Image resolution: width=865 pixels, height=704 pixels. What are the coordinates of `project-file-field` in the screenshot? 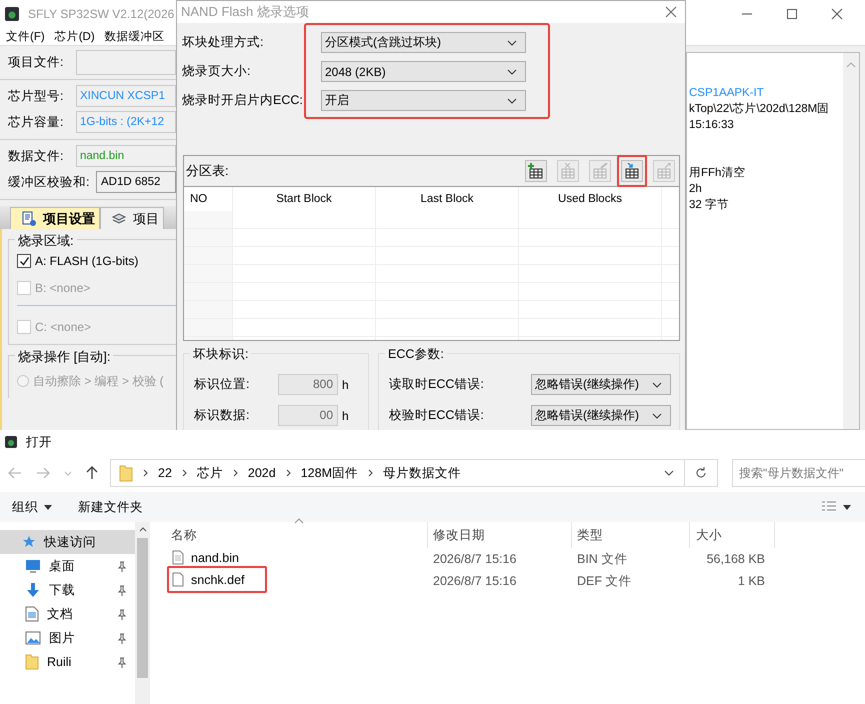 It's located at (126, 62).